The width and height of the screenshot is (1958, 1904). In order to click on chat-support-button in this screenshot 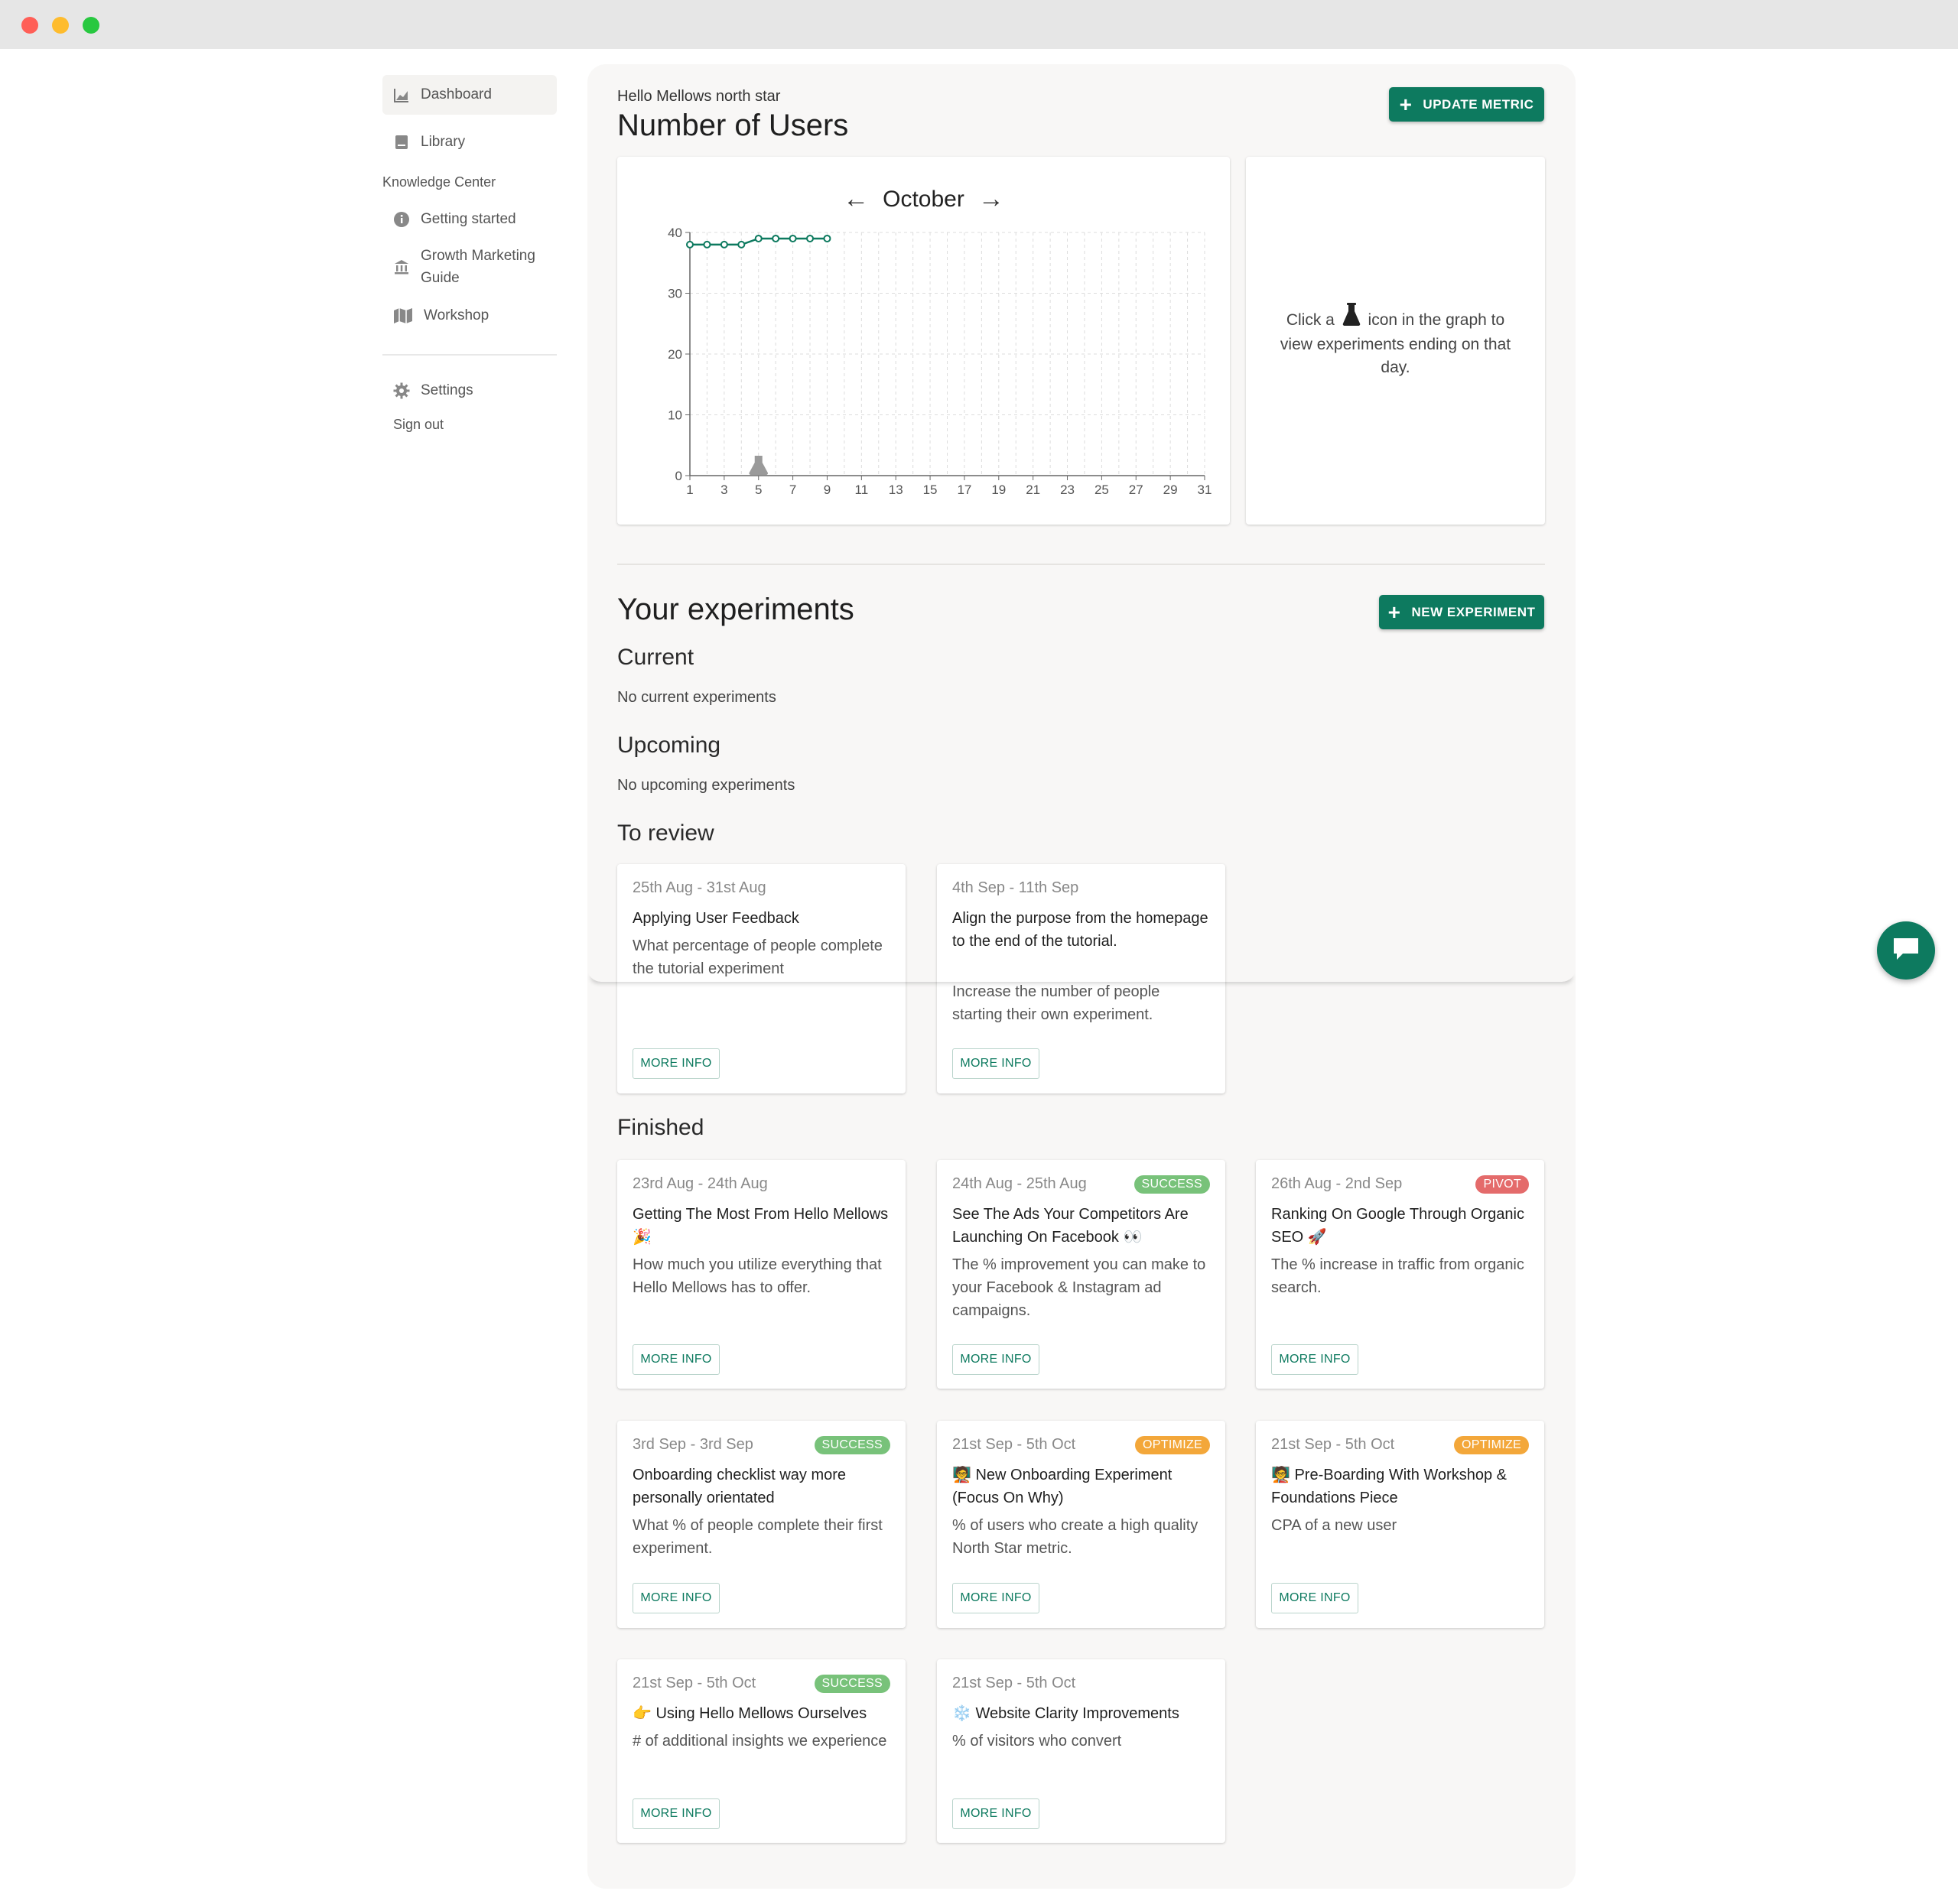, I will do `click(1906, 951)`.